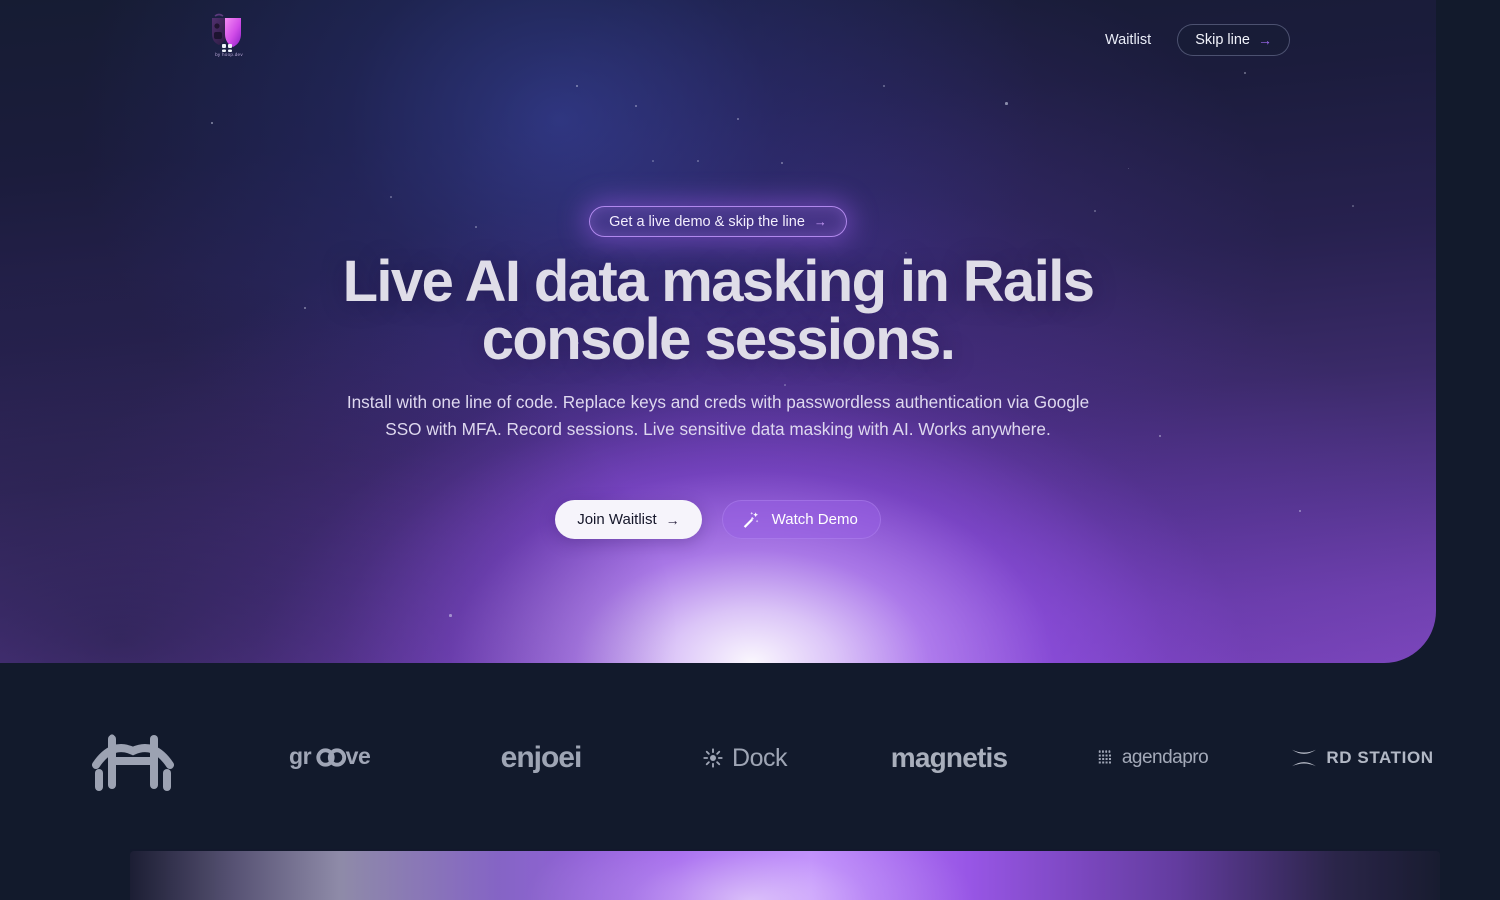 The width and height of the screenshot is (1500, 900). What do you see at coordinates (1222, 40) in the screenshot?
I see `skip-line-label: Skip line` at bounding box center [1222, 40].